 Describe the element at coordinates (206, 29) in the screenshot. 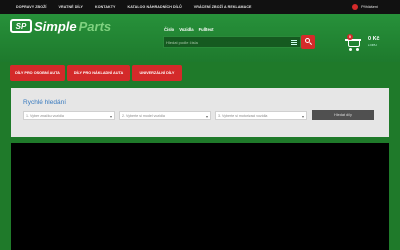

I see `tab-fulltext: Fulltext` at that location.